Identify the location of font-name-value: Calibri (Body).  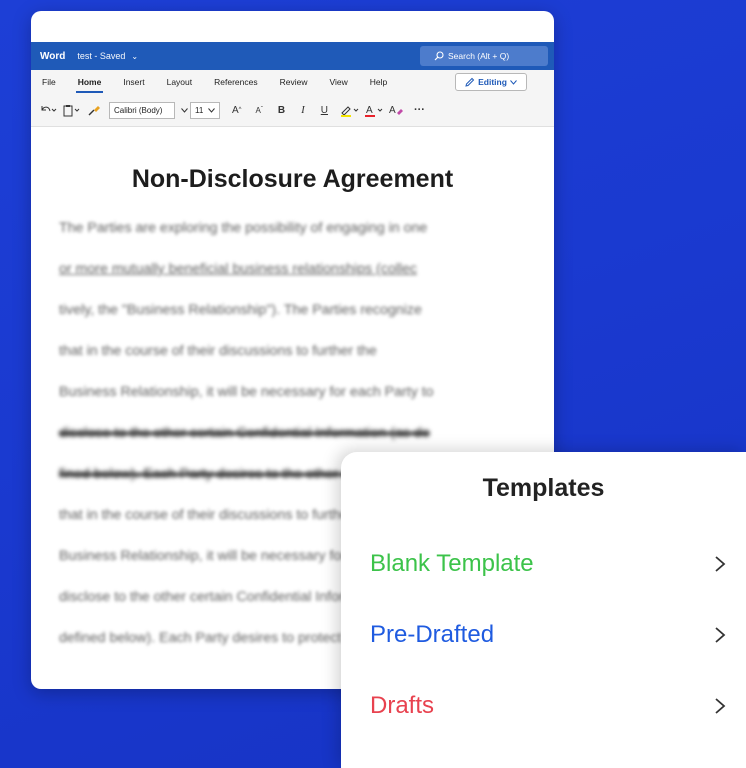
(138, 110).